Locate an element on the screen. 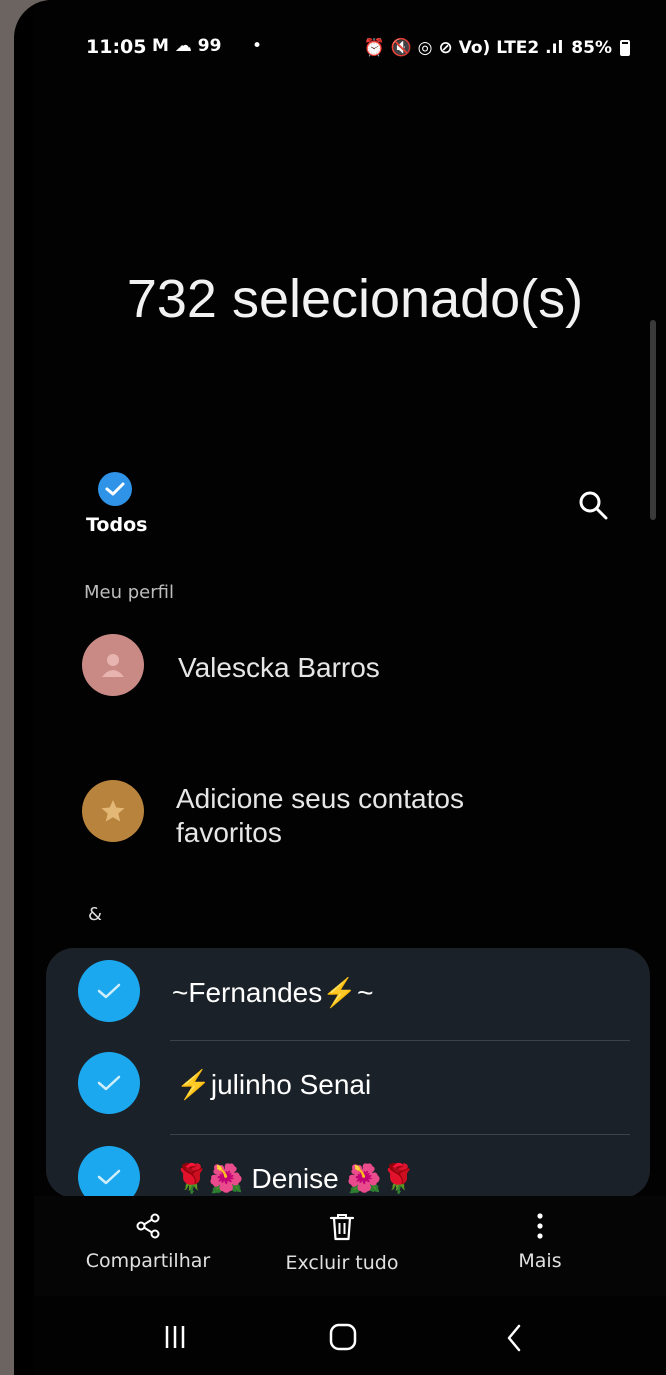 The height and width of the screenshot is (1375, 666). back-icon is located at coordinates (514, 1338).